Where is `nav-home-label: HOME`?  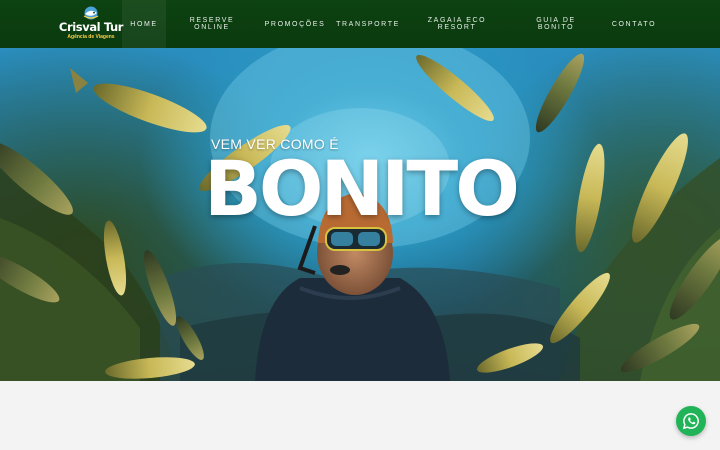
nav-home-label: HOME is located at coordinates (144, 24).